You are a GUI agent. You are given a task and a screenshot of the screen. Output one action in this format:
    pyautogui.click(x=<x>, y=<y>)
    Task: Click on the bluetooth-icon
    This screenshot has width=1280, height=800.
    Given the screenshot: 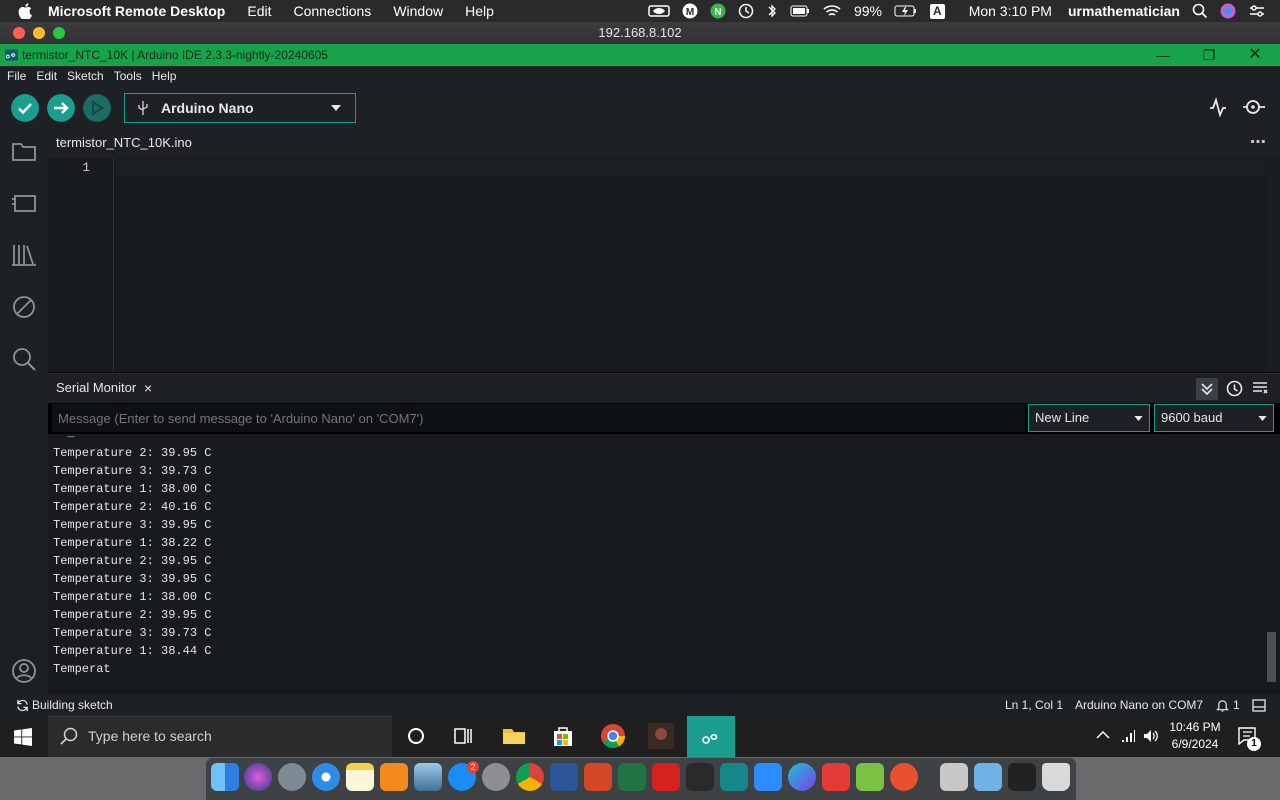 What is the action you would take?
    pyautogui.click(x=772, y=11)
    